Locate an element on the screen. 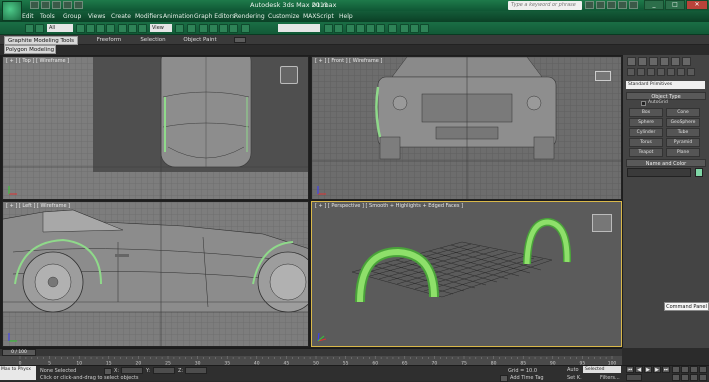  menu-animation: Animation is located at coordinates (178, 16).